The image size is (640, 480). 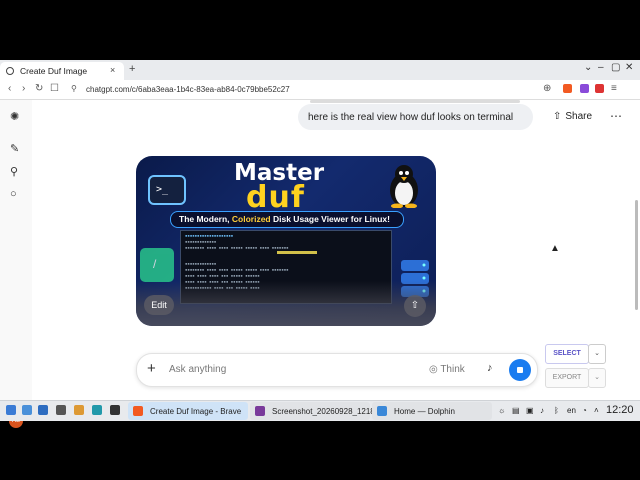 What do you see at coordinates (14, 116) in the screenshot?
I see `openai-logo-icon: ✺` at bounding box center [14, 116].